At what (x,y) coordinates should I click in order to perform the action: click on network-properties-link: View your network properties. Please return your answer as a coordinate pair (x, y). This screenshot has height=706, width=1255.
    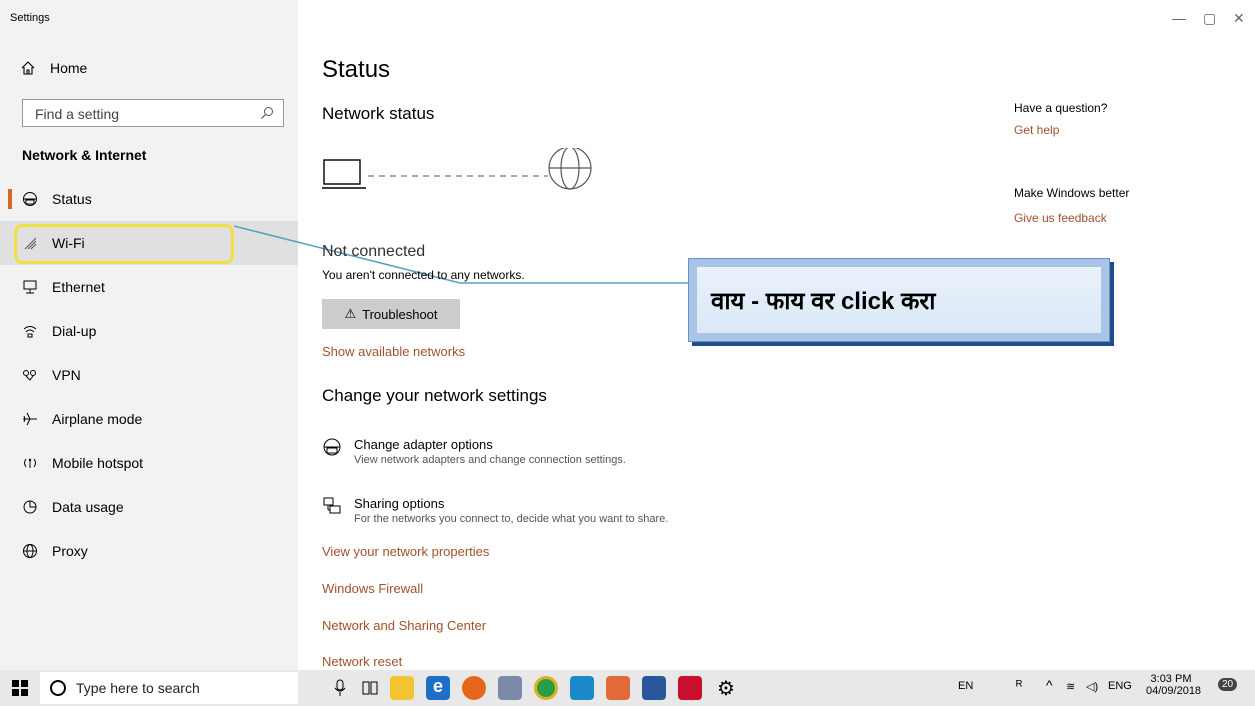
    Looking at the image, I should click on (405, 551).